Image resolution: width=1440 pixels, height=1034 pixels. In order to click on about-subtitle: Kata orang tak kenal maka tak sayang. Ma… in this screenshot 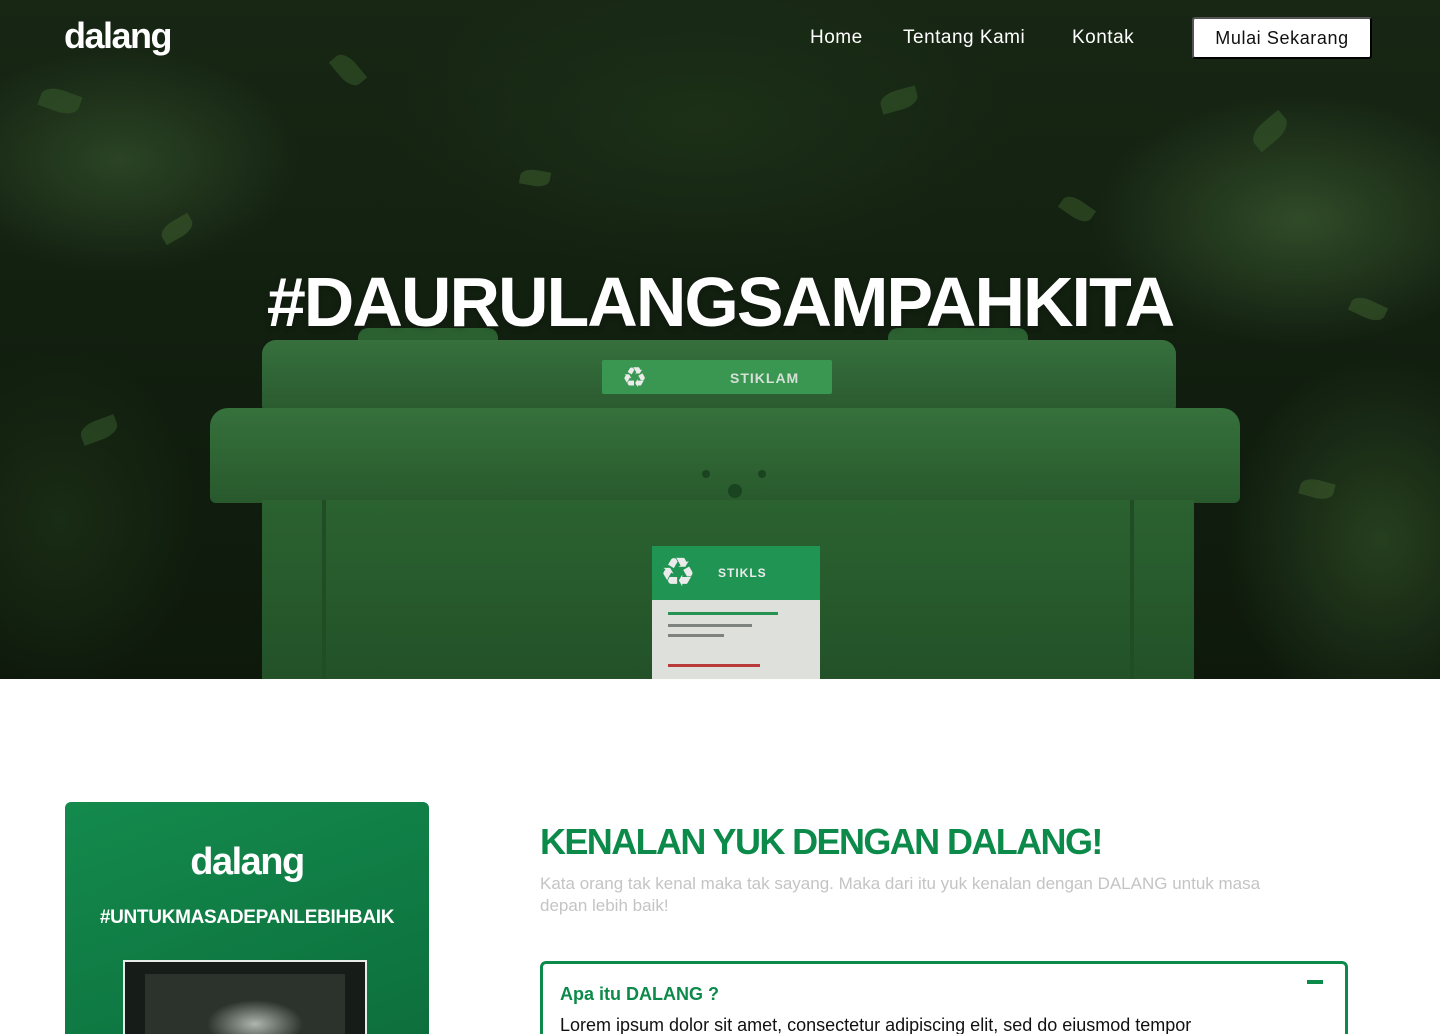, I will do `click(900, 894)`.